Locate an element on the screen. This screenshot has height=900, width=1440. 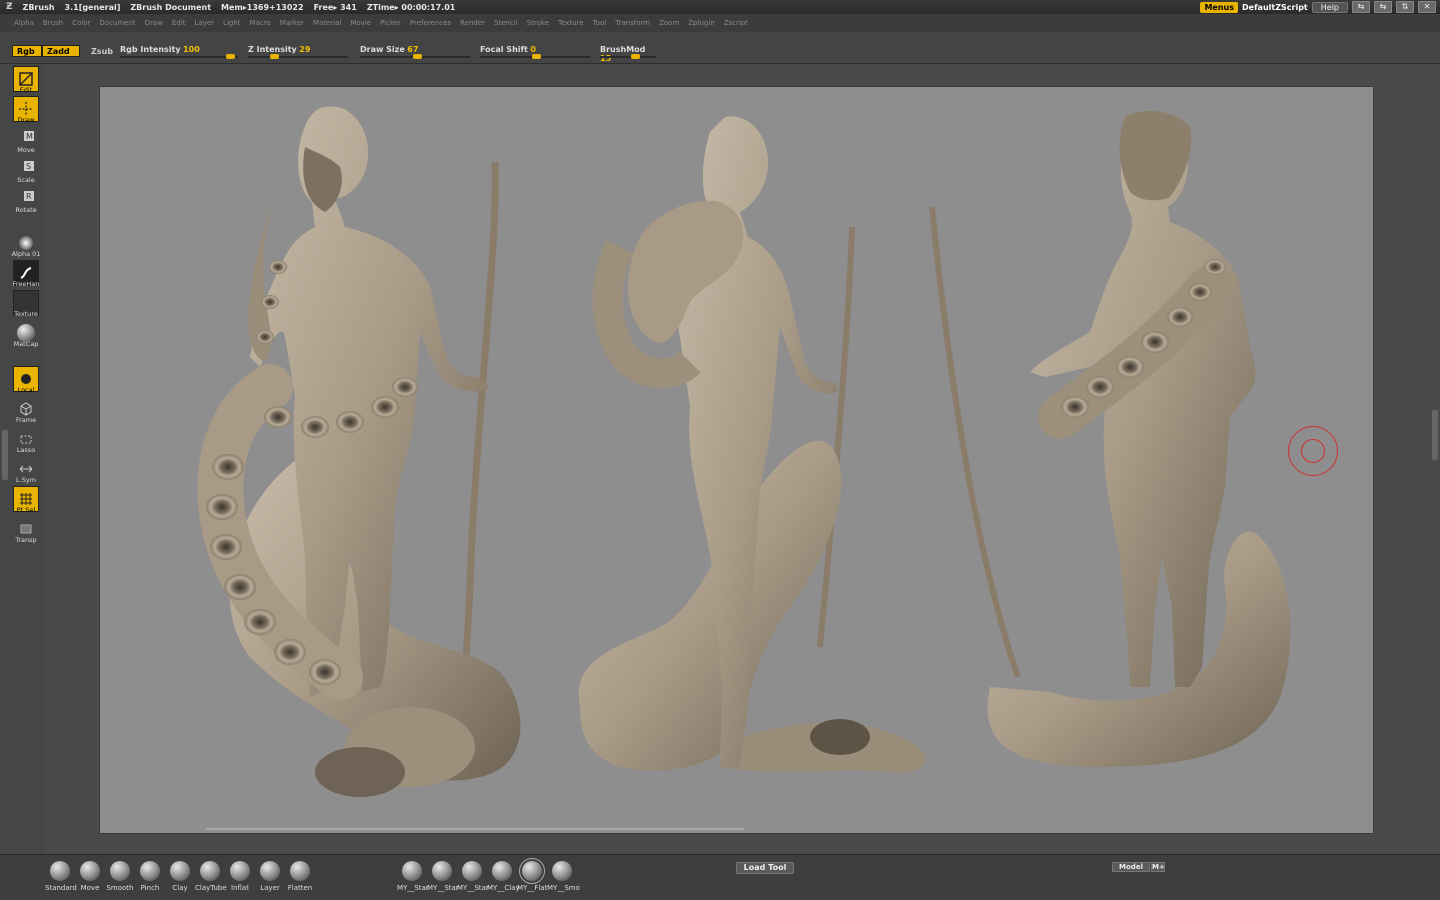
lasso-button: Lasso is located at coordinates (26, 440).